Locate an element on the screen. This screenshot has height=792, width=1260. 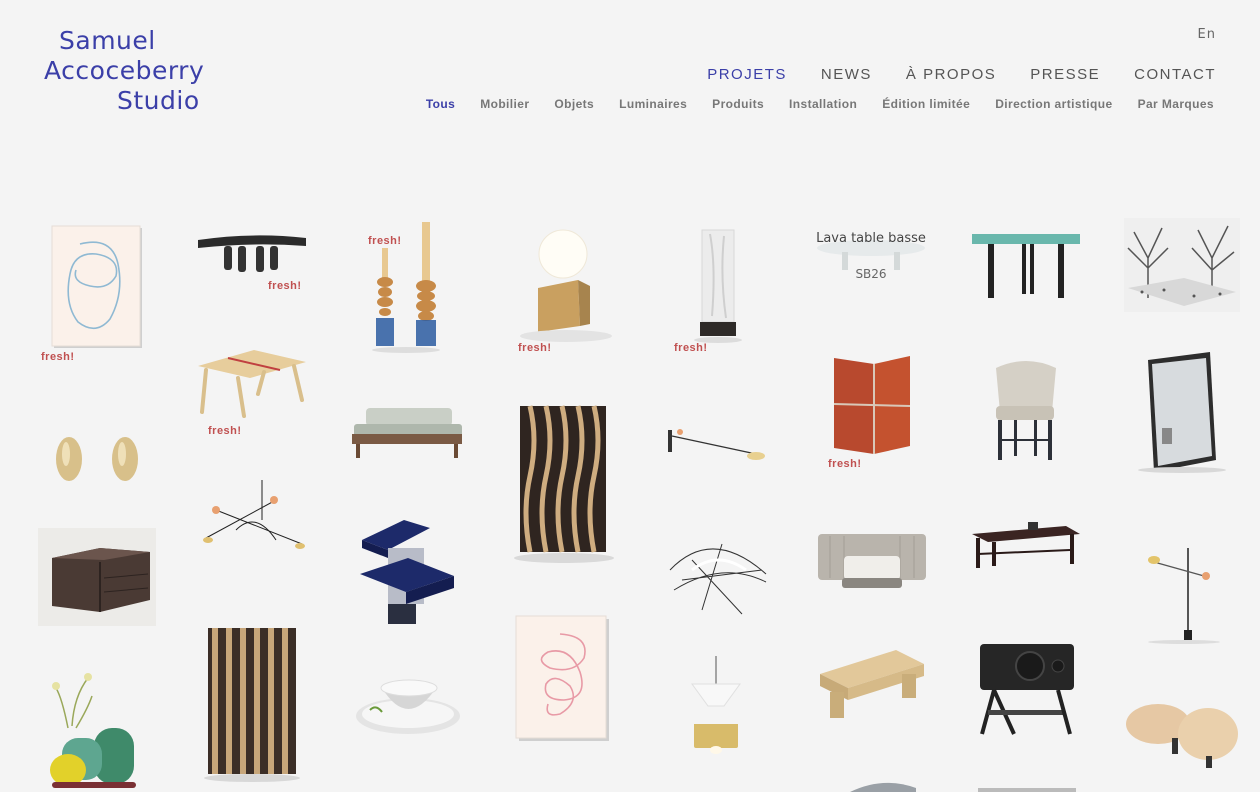
logo-line-1: Samuel is located at coordinates (107, 40).